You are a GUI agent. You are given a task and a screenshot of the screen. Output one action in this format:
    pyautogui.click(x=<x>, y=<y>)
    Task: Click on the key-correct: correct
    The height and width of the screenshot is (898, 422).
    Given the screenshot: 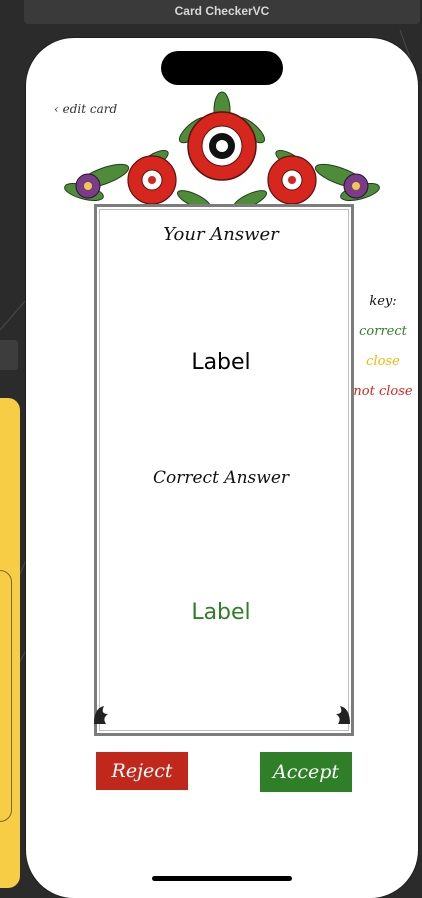 What is the action you would take?
    pyautogui.click(x=383, y=331)
    